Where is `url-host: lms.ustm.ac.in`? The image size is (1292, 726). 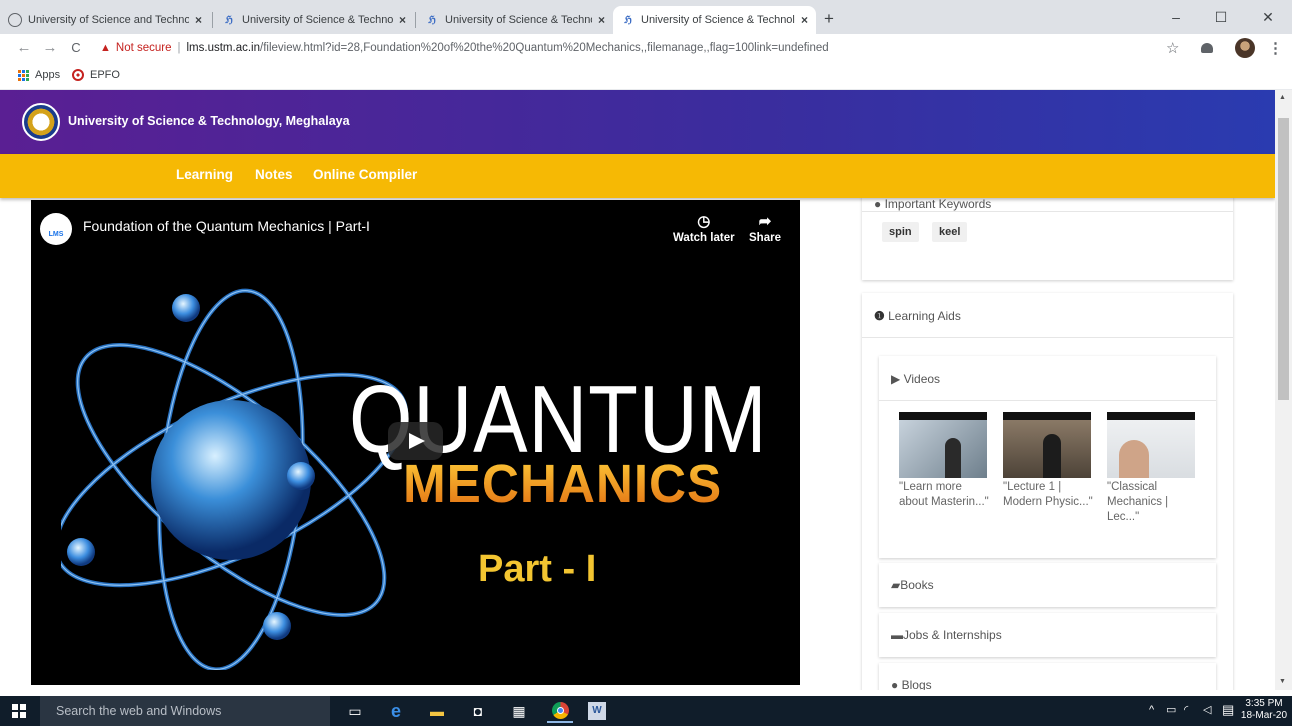
url-host: lms.ustm.ac.in is located at coordinates (223, 48).